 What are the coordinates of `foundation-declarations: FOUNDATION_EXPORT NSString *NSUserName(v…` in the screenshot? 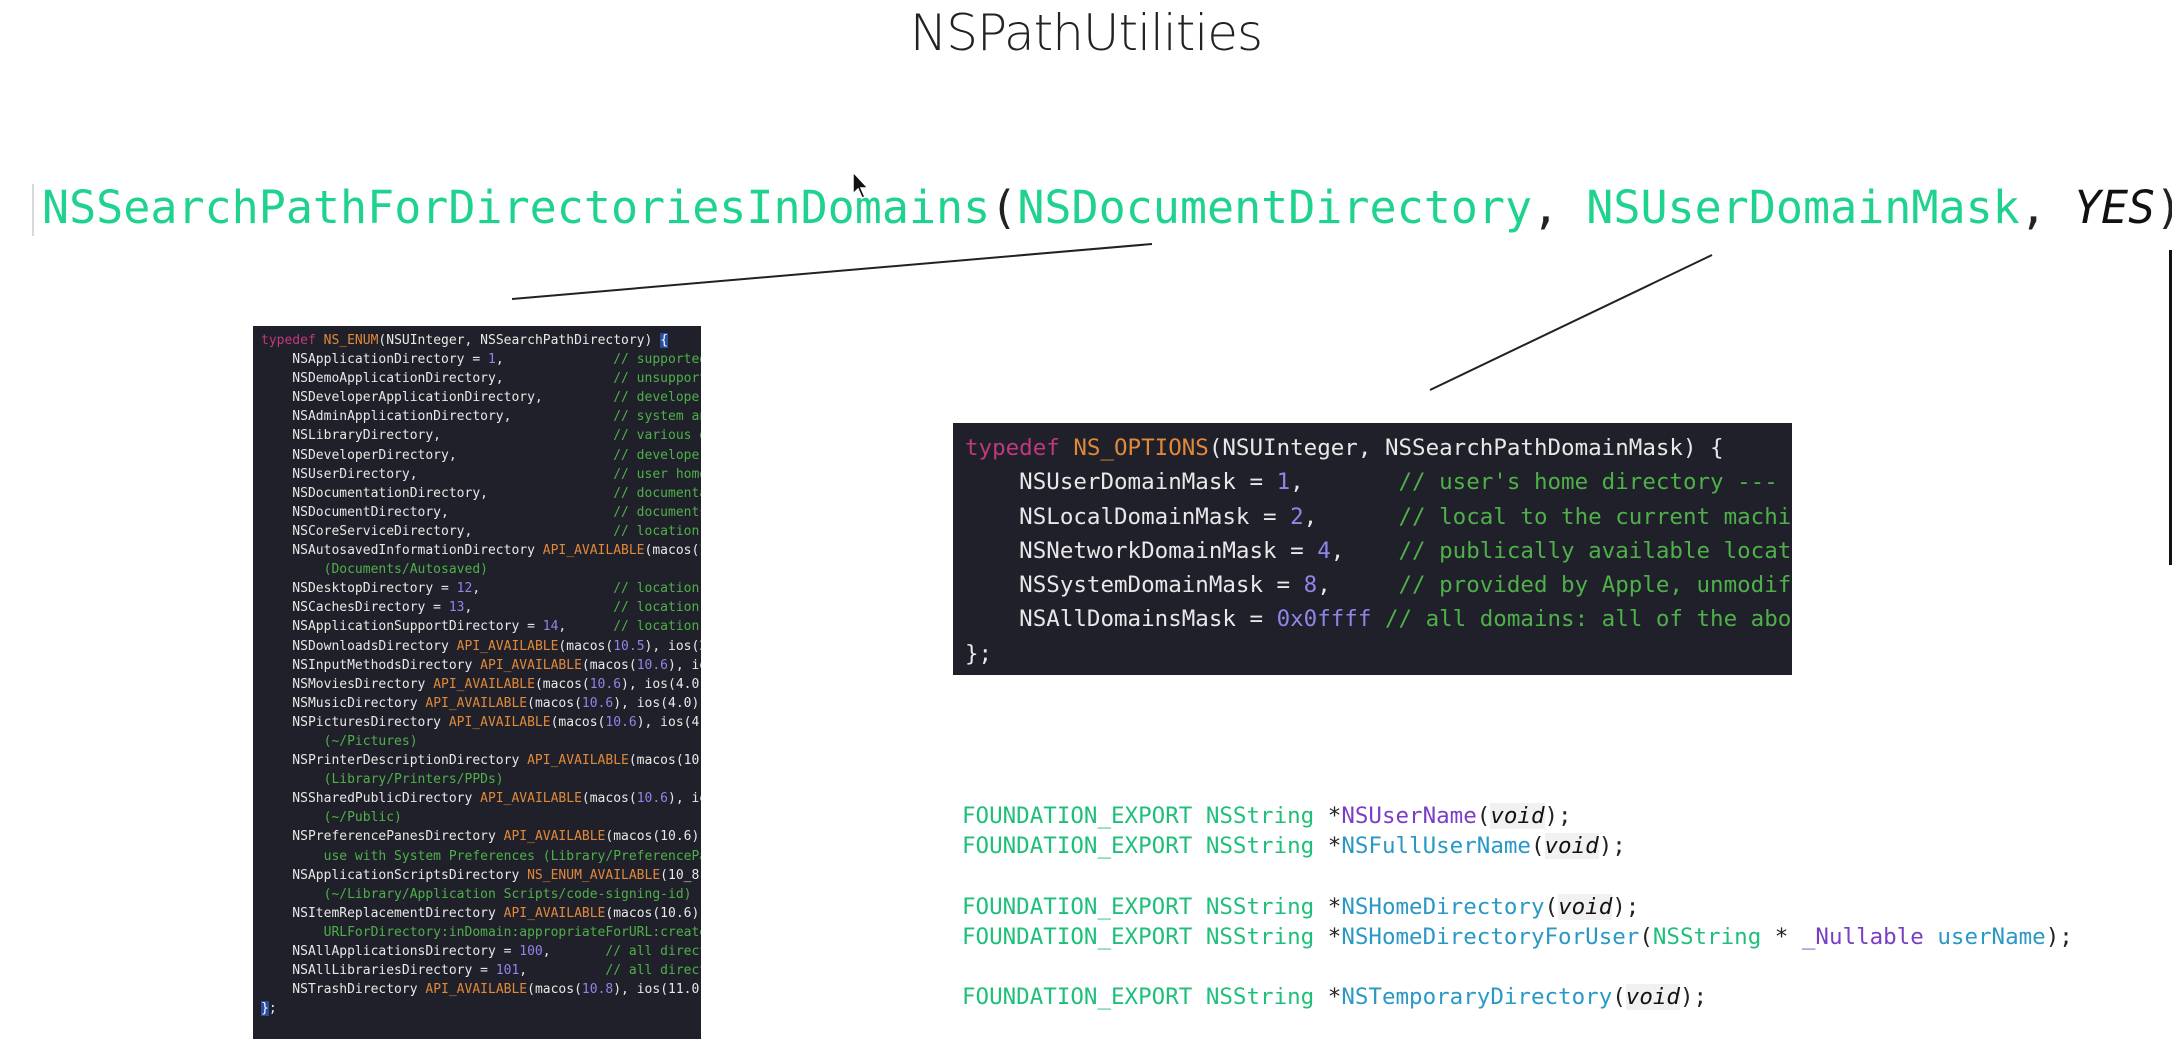 It's located at (1517, 906).